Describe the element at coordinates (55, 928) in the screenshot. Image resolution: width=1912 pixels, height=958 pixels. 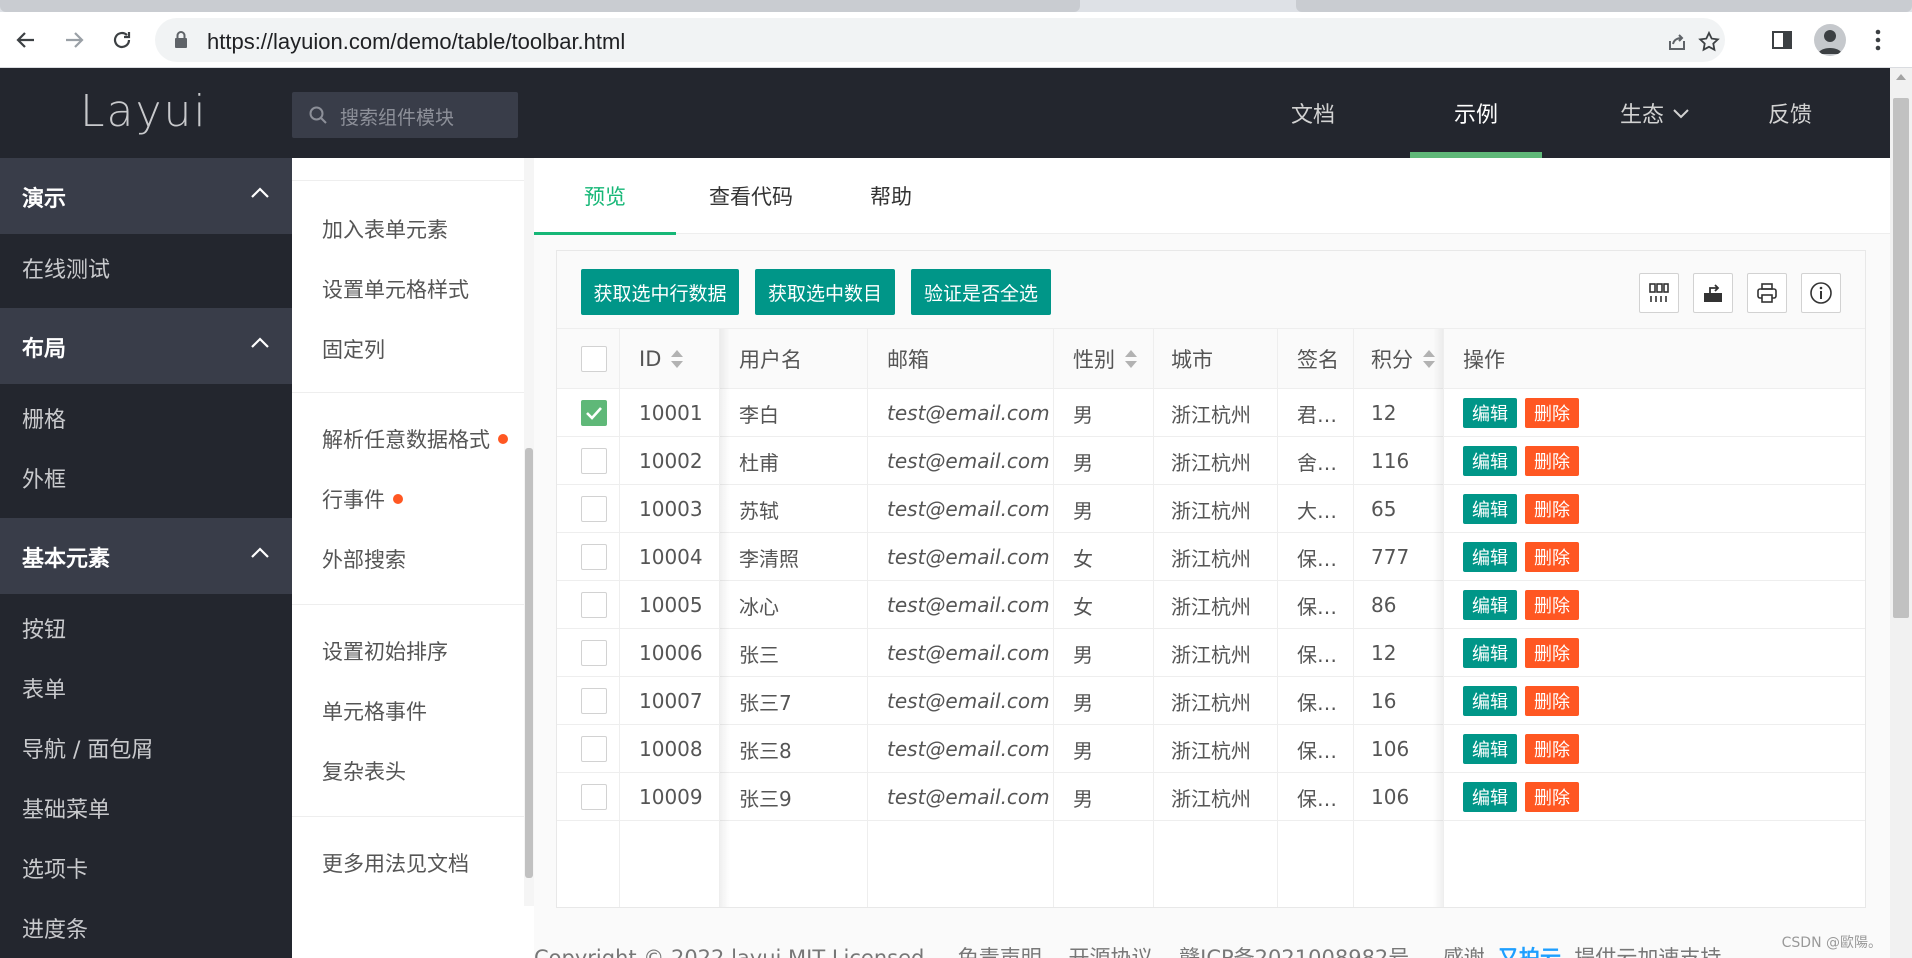
I see `sidebar-item-progress: 进度条` at that location.